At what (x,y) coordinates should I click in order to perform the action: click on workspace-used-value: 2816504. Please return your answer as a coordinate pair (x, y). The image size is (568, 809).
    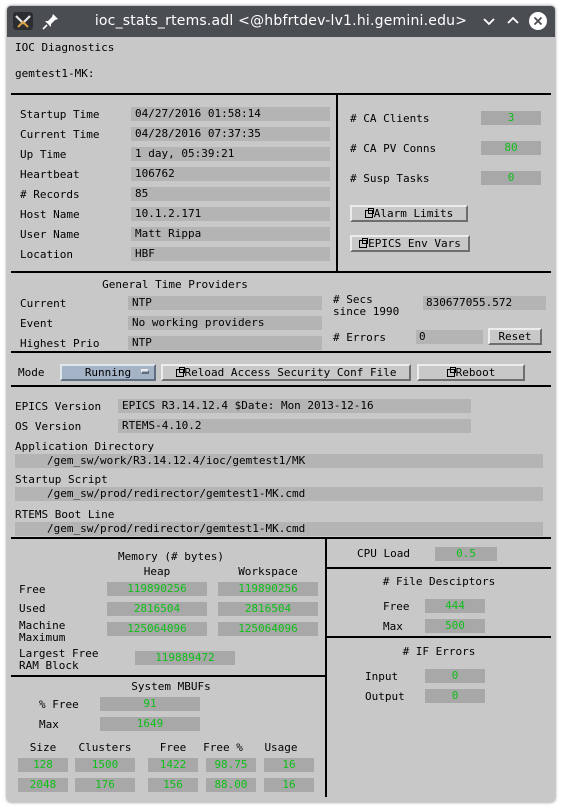
    Looking at the image, I should click on (268, 609).